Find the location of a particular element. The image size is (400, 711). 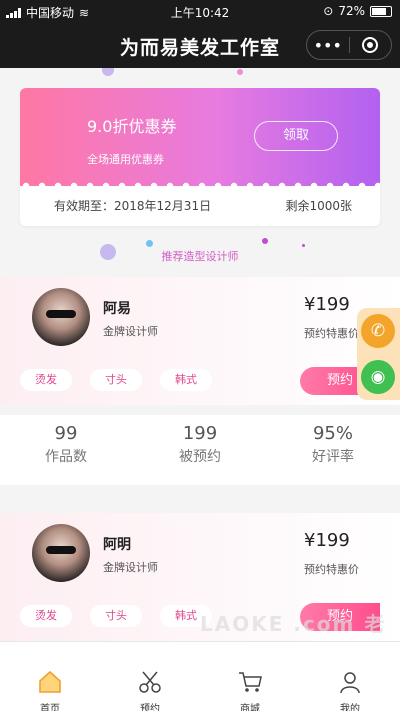

target-icon is located at coordinates (370, 45).